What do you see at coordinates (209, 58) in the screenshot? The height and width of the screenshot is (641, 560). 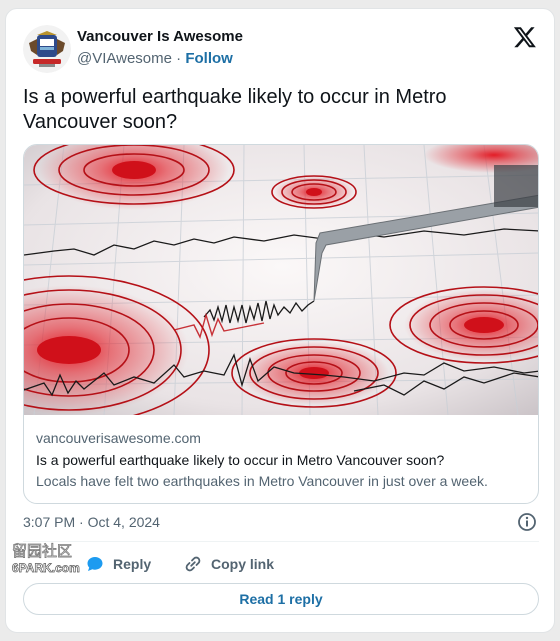 I see `follow-link: Follow` at bounding box center [209, 58].